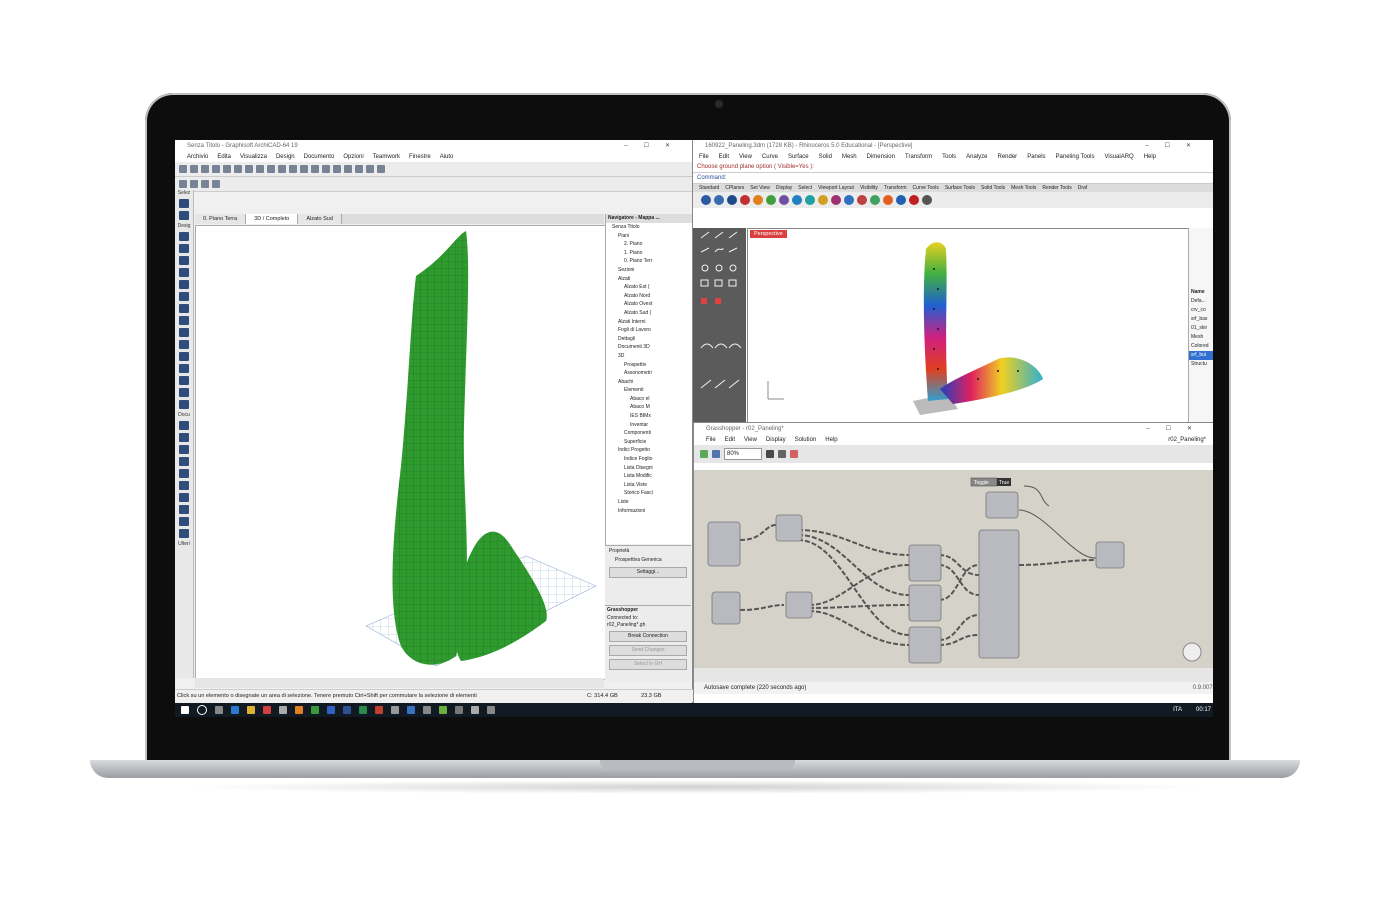 The width and height of the screenshot is (1375, 900). Describe the element at coordinates (806, 440) in the screenshot. I see `gh-menu-item: Solution` at that location.